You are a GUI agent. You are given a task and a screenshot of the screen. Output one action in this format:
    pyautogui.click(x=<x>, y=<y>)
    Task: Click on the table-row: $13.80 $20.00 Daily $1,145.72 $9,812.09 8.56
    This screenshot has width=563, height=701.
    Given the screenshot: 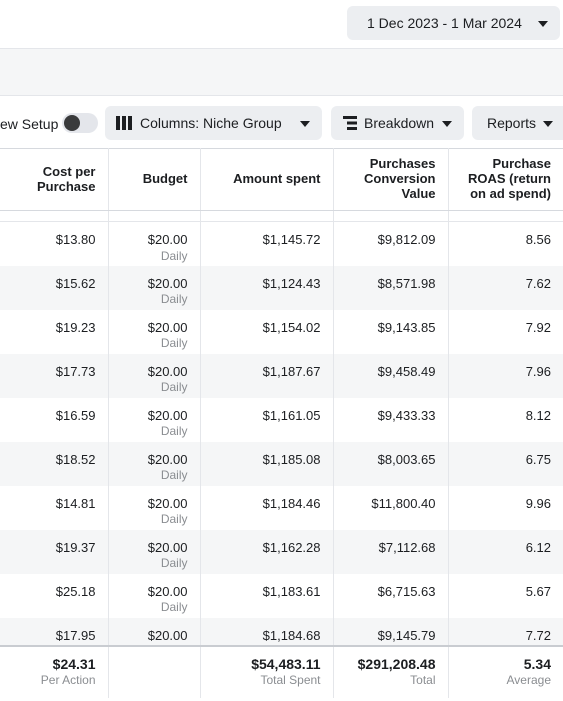 What is the action you would take?
    pyautogui.click(x=281, y=243)
    